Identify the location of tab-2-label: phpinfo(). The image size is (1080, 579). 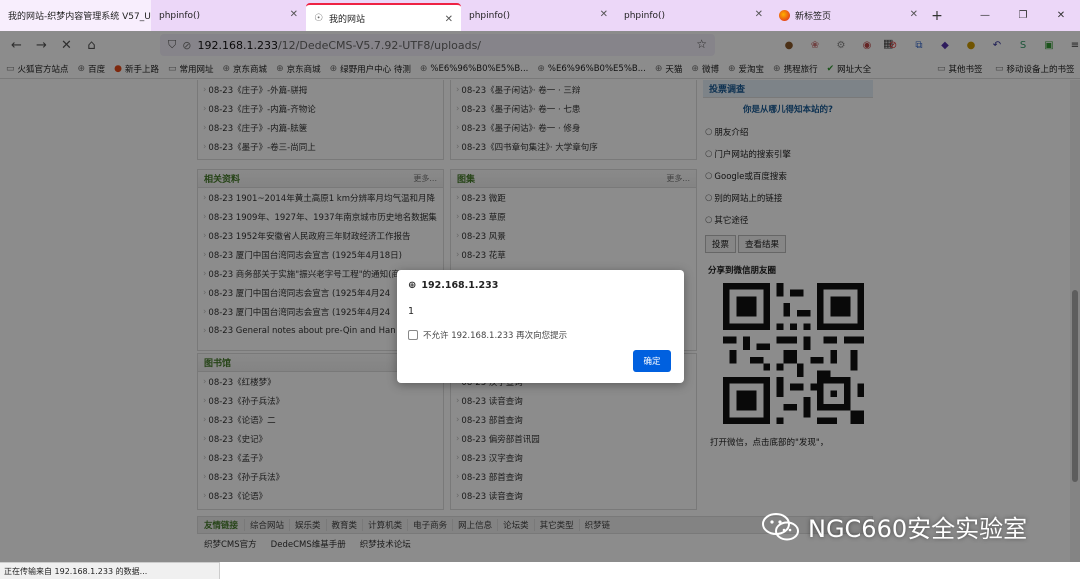
(180, 15).